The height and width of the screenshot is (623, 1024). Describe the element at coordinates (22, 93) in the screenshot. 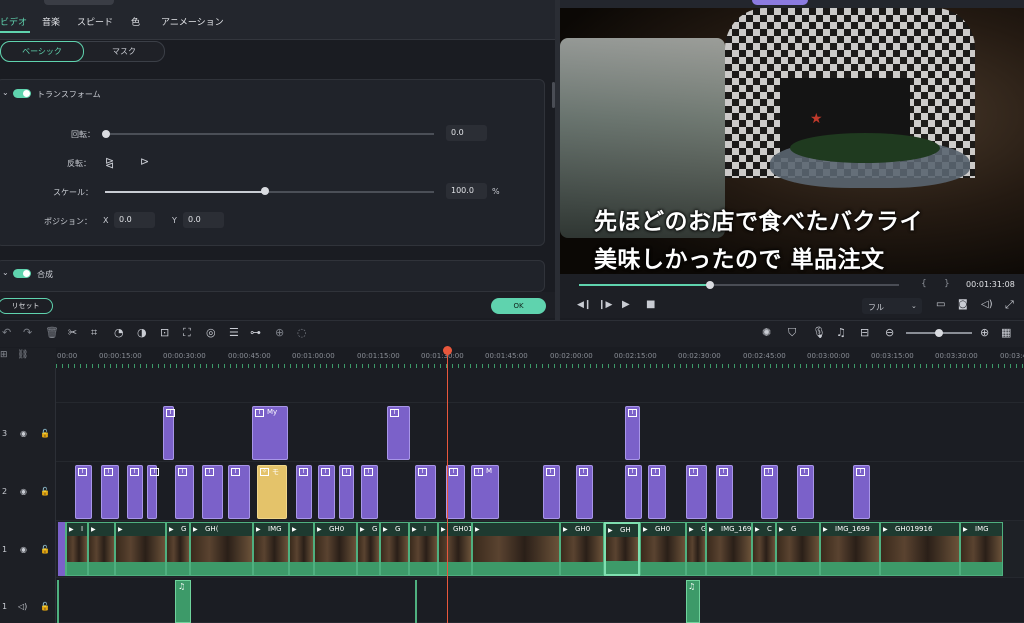

I see `transform-toggle` at that location.